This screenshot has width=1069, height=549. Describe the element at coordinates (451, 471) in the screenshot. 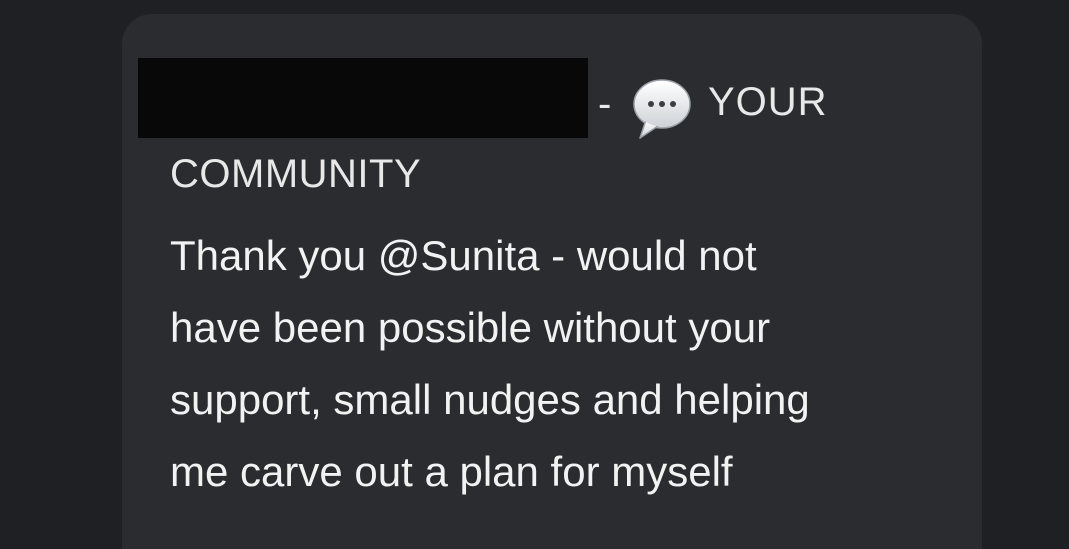

I see `message-line: me carve out a plan for myself` at that location.